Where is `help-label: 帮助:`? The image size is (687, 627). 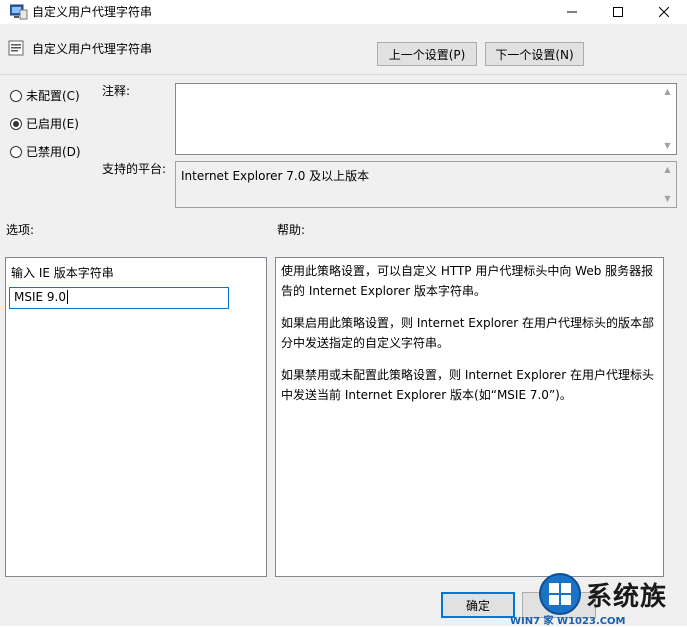 help-label: 帮助: is located at coordinates (291, 230).